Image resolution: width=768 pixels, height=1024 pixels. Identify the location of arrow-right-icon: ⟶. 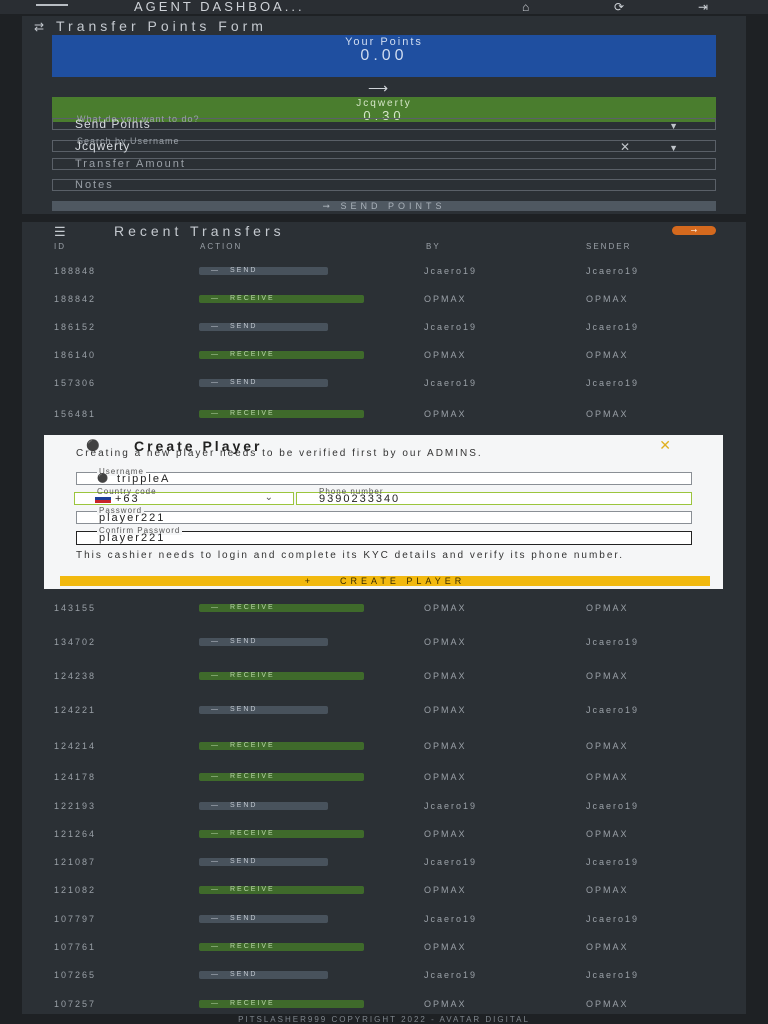
(378, 88).